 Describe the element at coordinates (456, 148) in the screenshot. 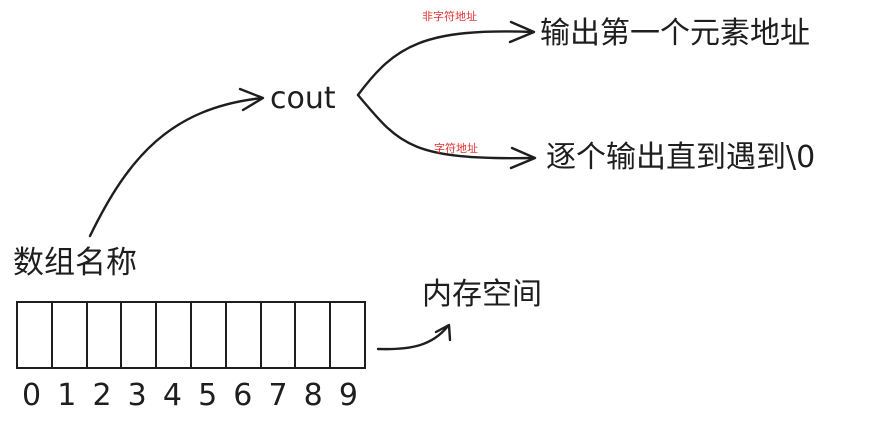

I see `edge-label-char-address: 字符地址` at that location.